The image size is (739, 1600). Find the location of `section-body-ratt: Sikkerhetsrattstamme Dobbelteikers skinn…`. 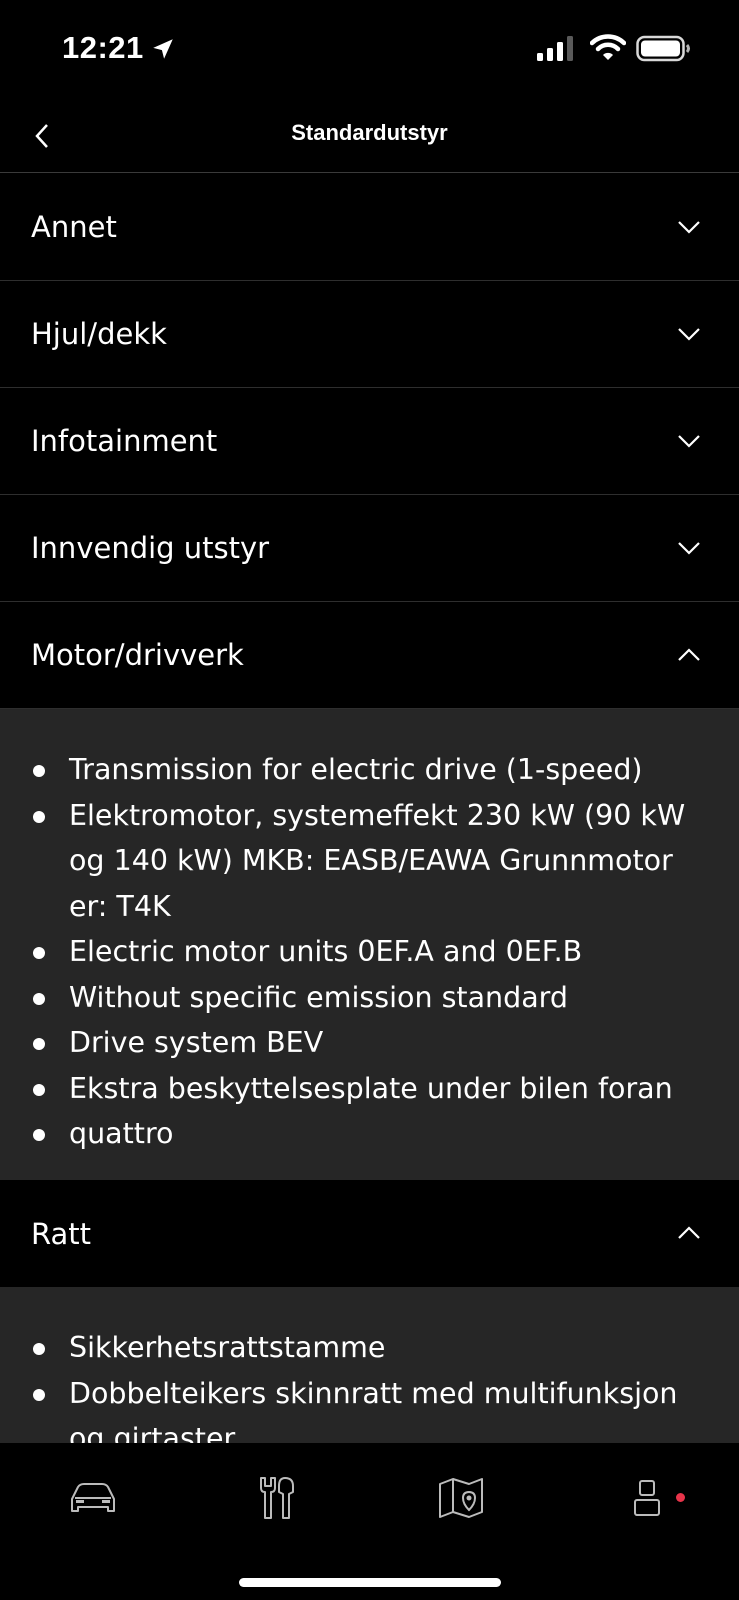

section-body-ratt: Sikkerhetsrattstamme Dobbelteikers skinn… is located at coordinates (369, 1367).